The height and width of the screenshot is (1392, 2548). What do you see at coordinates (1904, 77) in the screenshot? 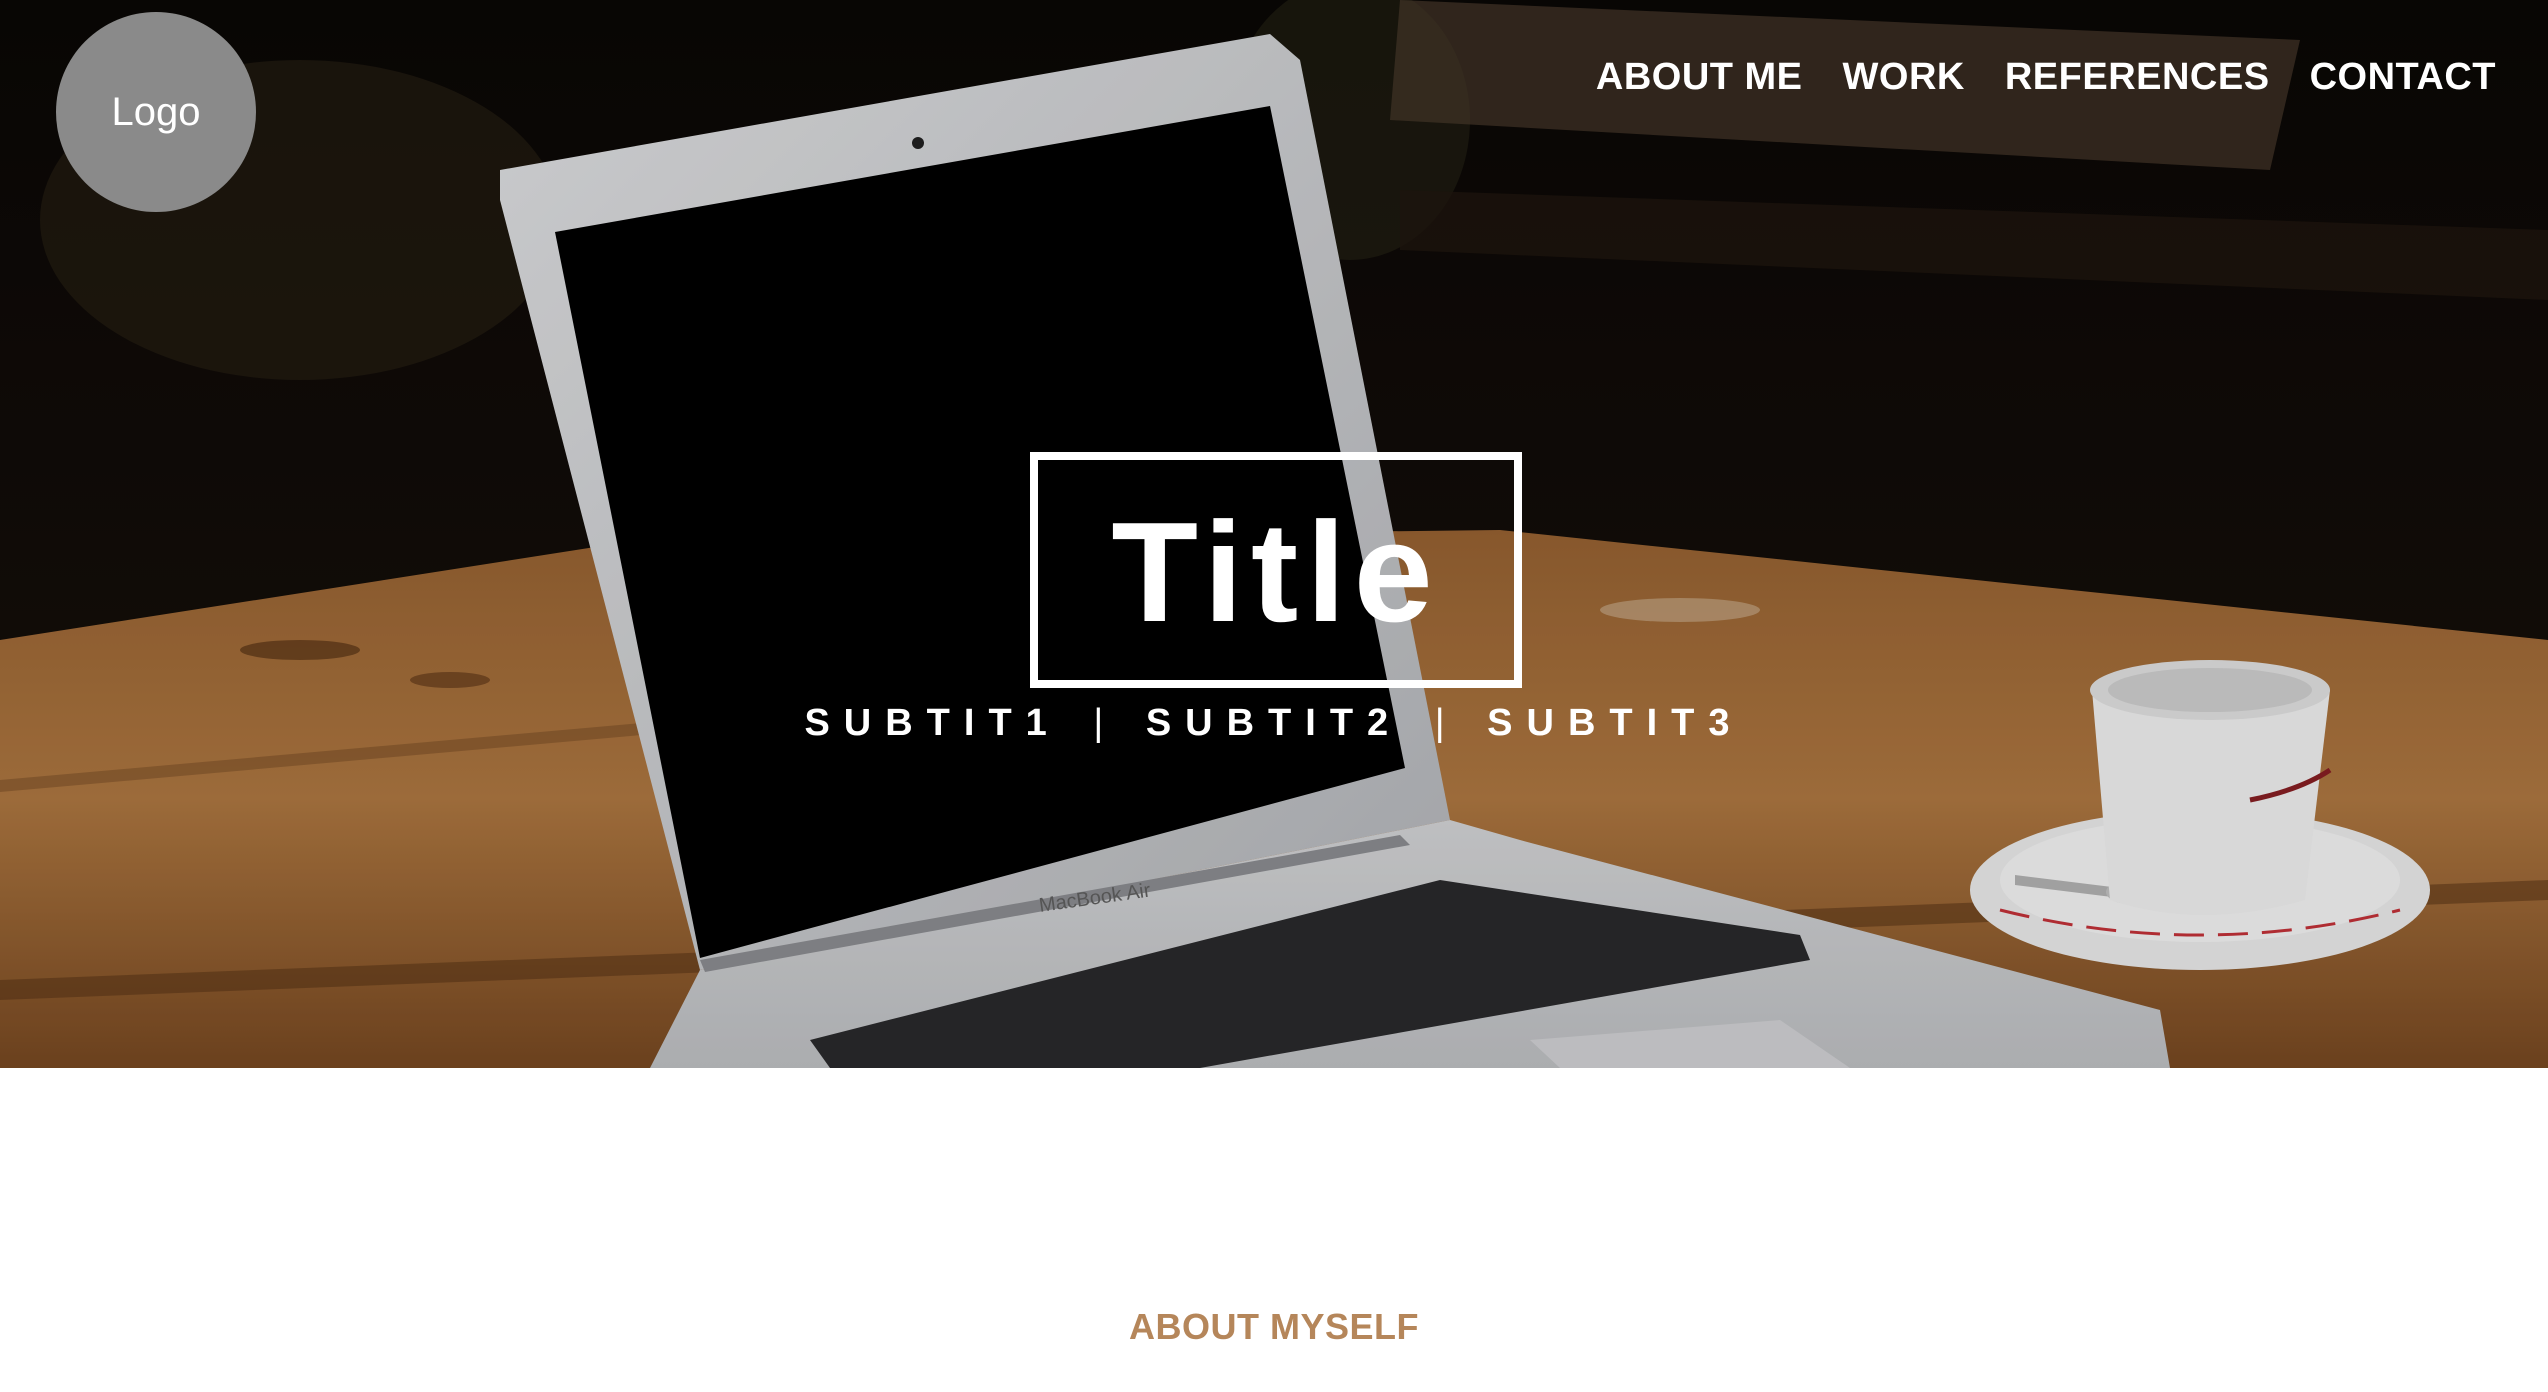
I see `nav-item-work: WORK` at bounding box center [1904, 77].